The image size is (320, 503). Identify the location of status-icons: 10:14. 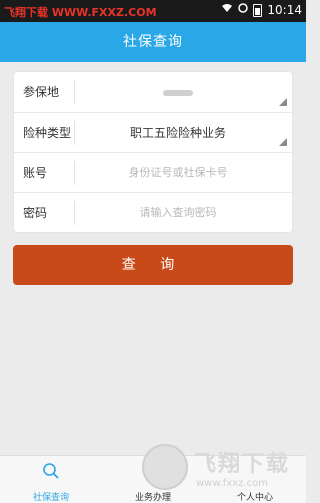
(261, 10).